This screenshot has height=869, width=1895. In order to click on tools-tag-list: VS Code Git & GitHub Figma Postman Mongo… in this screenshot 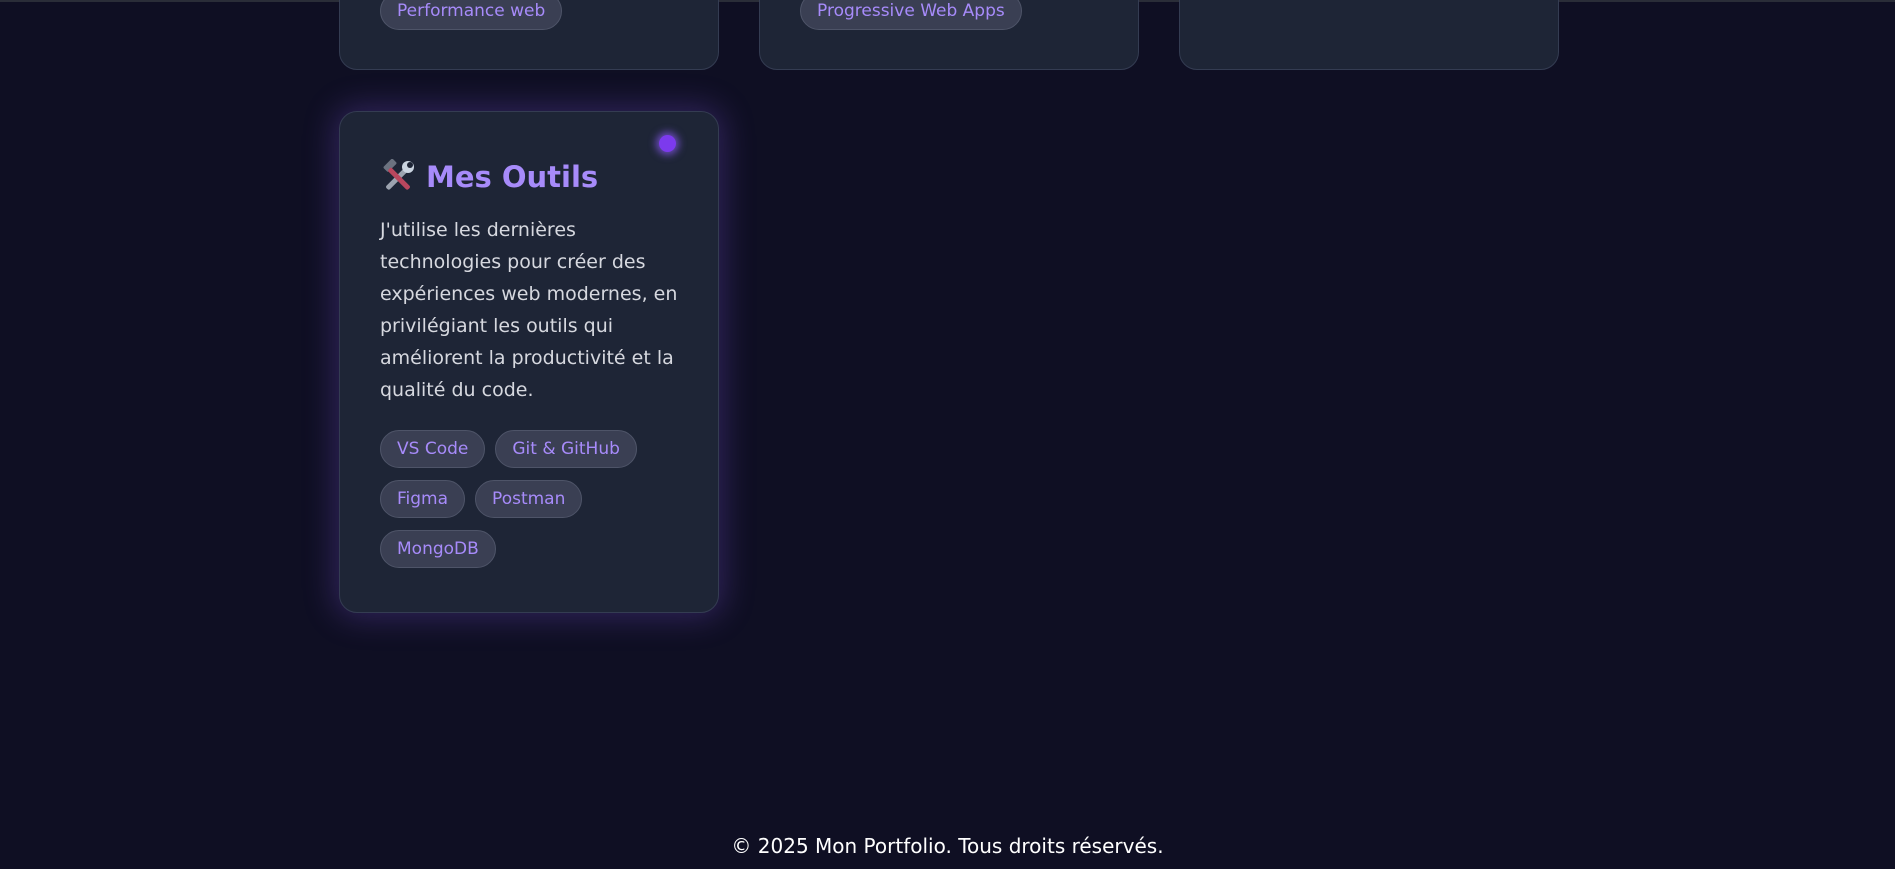, I will do `click(535, 499)`.